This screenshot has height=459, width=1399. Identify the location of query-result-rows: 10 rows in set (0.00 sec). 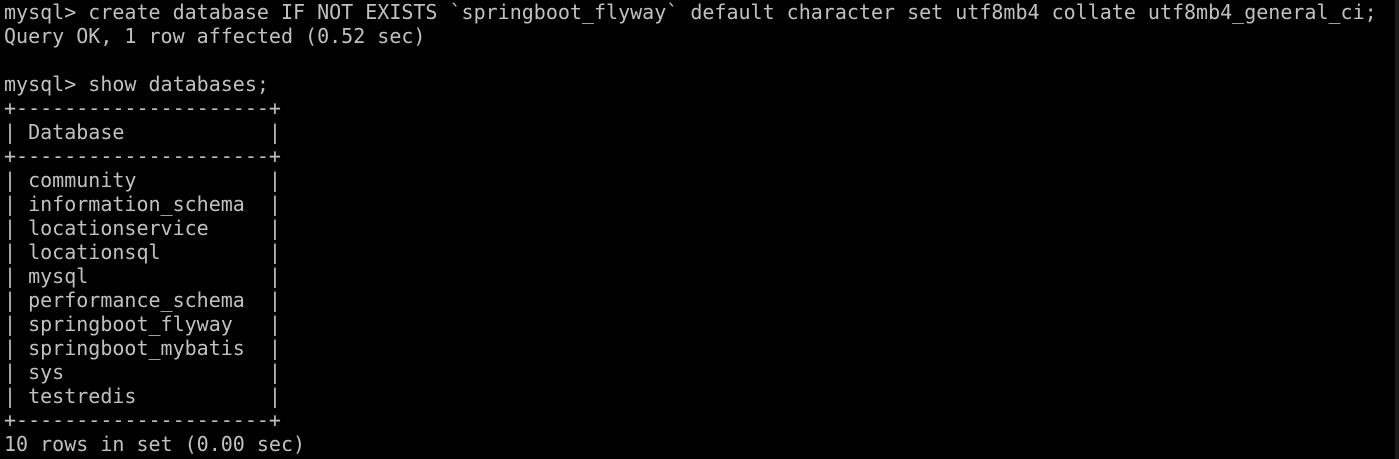
(155, 444).